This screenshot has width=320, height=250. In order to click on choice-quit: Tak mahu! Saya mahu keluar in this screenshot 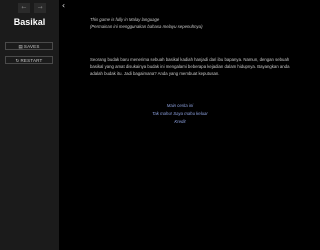, I will do `click(180, 114)`.